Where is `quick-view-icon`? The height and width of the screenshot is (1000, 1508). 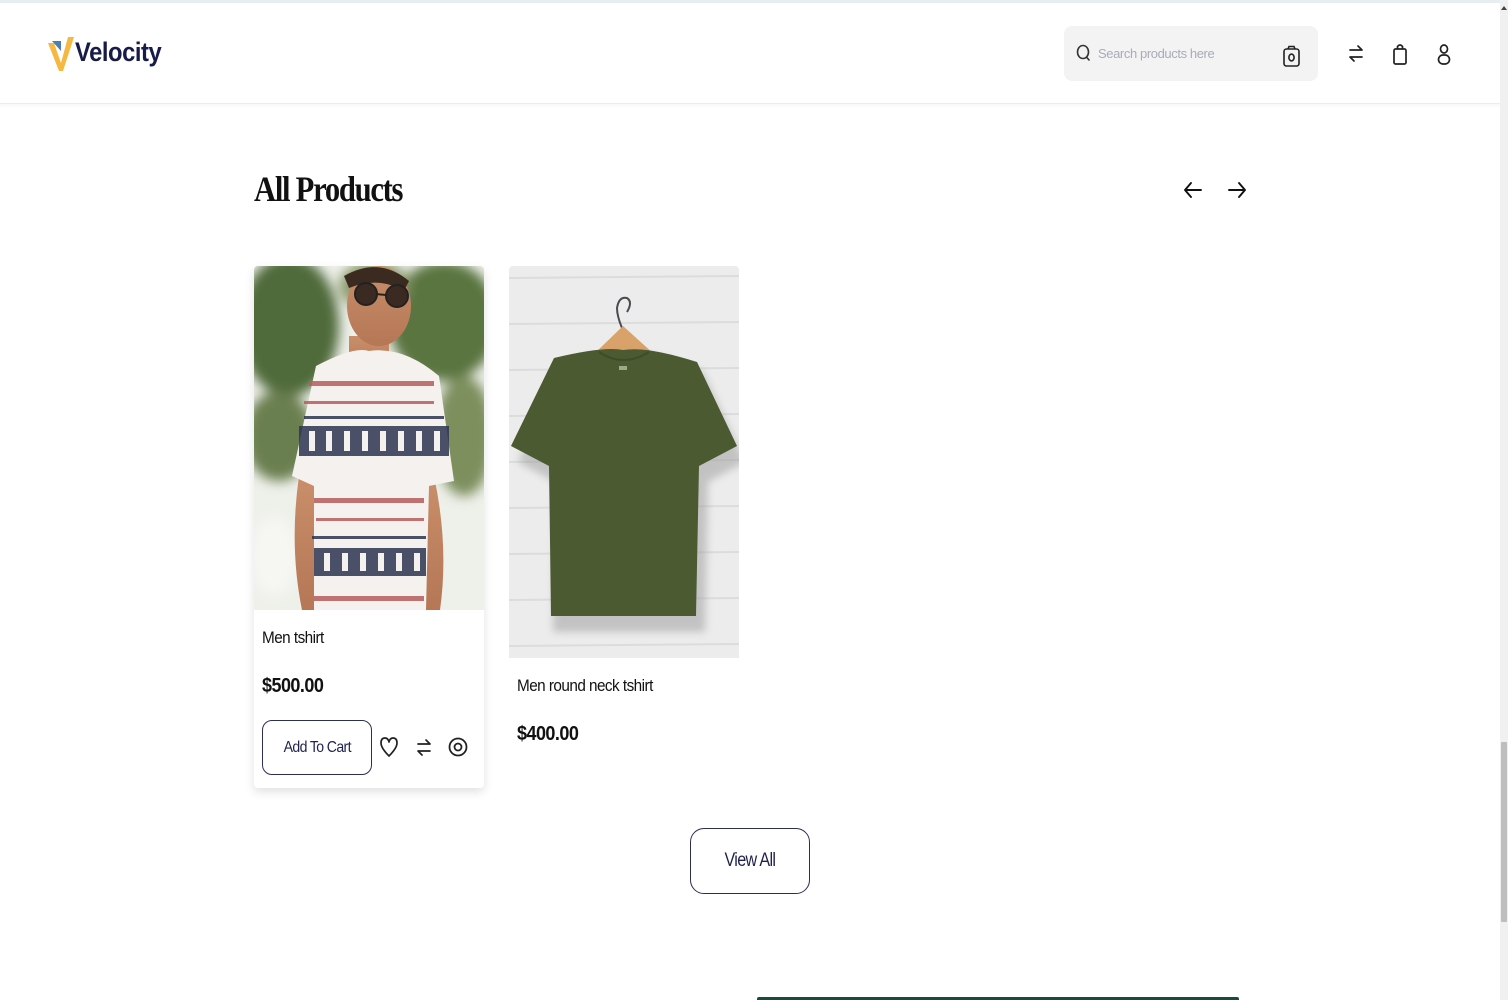 quick-view-icon is located at coordinates (458, 747).